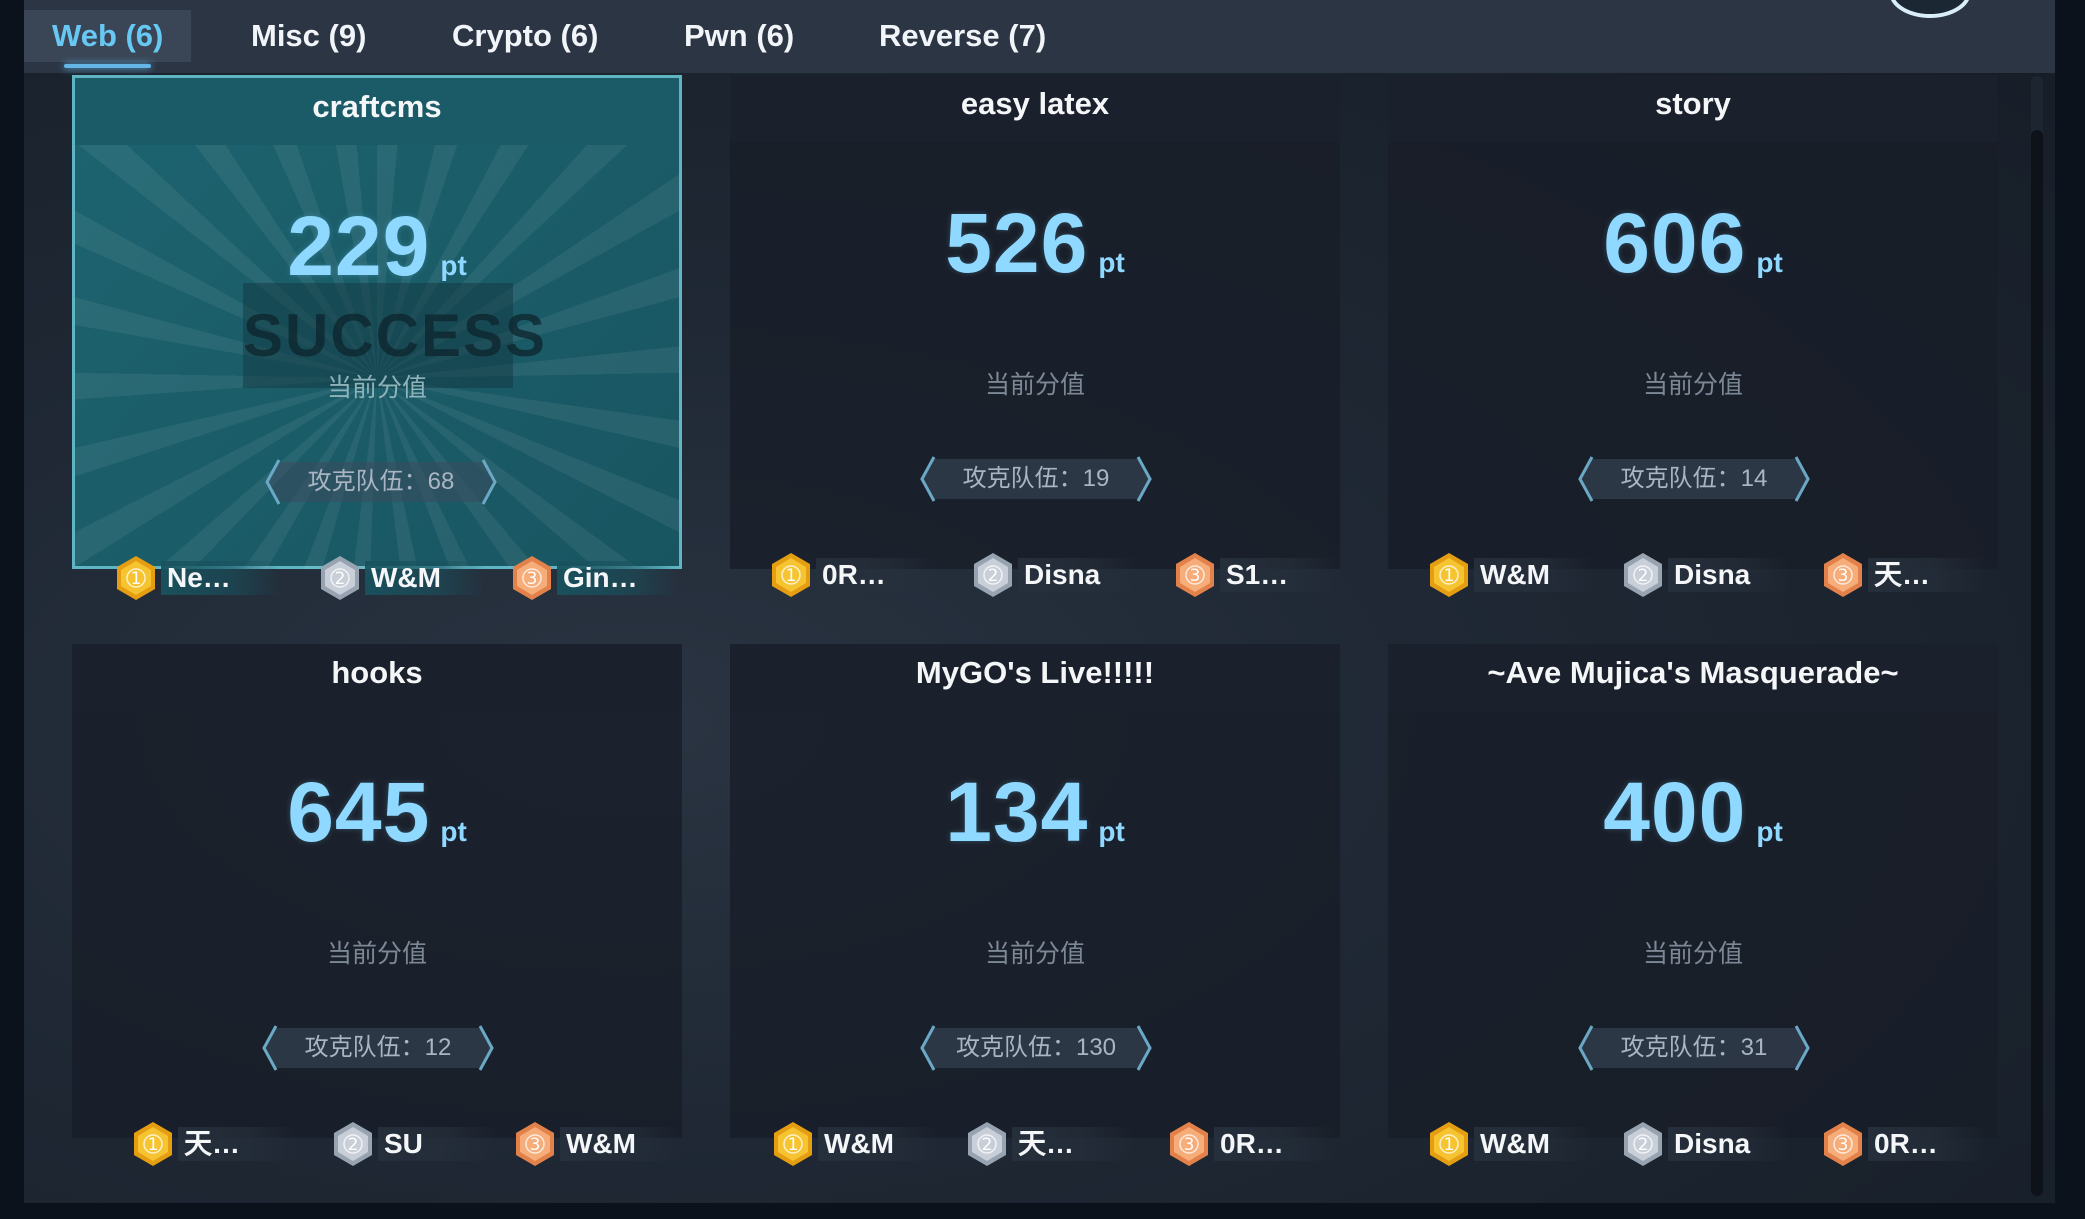 The height and width of the screenshot is (1219, 2085). I want to click on rank-team-name: SU, so click(403, 1143).